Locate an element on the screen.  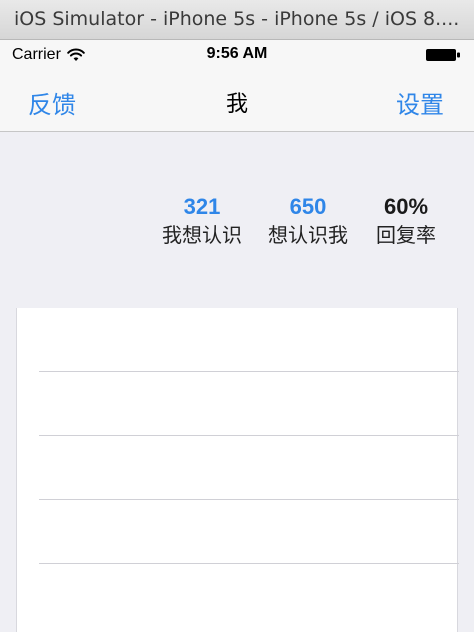
stat-value: 650 is located at coordinates (308, 206).